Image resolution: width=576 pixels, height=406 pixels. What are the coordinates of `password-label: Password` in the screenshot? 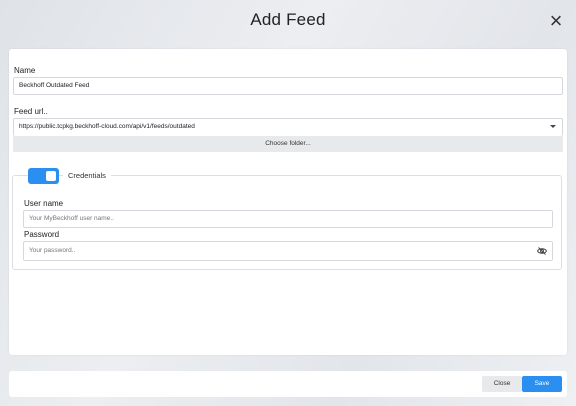 It's located at (42, 234).